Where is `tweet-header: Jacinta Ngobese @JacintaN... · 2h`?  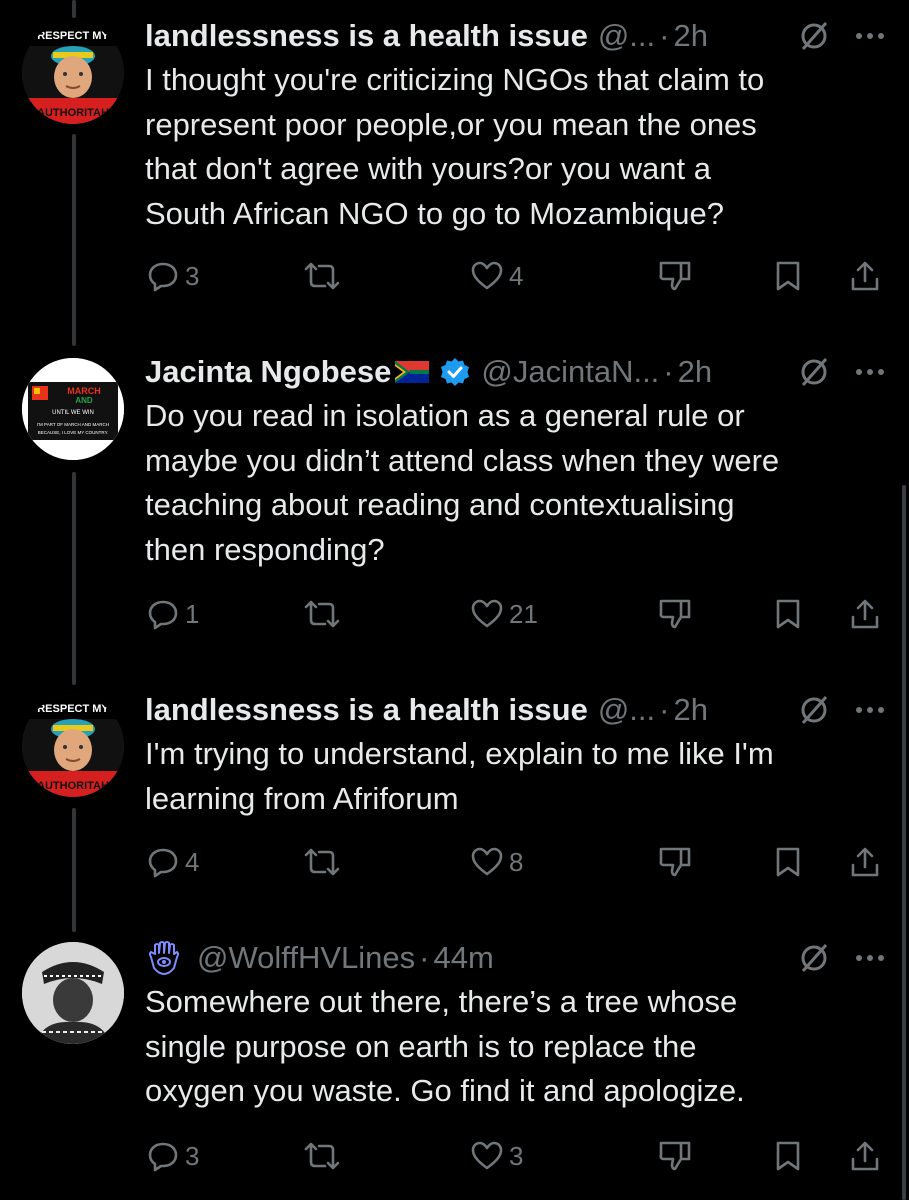
tweet-header: Jacinta Ngobese @JacintaN... · 2h is located at coordinates (515, 372).